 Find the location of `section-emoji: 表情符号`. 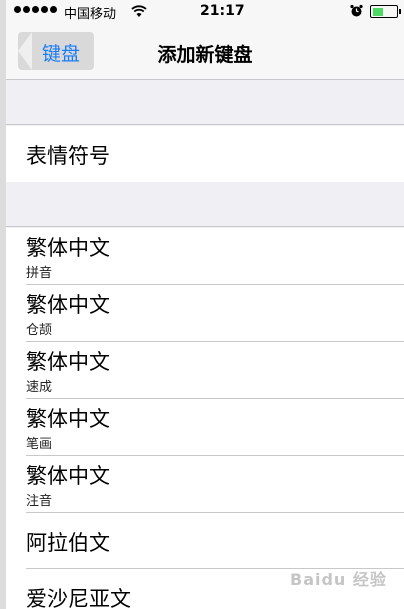

section-emoji: 表情符号 is located at coordinates (205, 154).